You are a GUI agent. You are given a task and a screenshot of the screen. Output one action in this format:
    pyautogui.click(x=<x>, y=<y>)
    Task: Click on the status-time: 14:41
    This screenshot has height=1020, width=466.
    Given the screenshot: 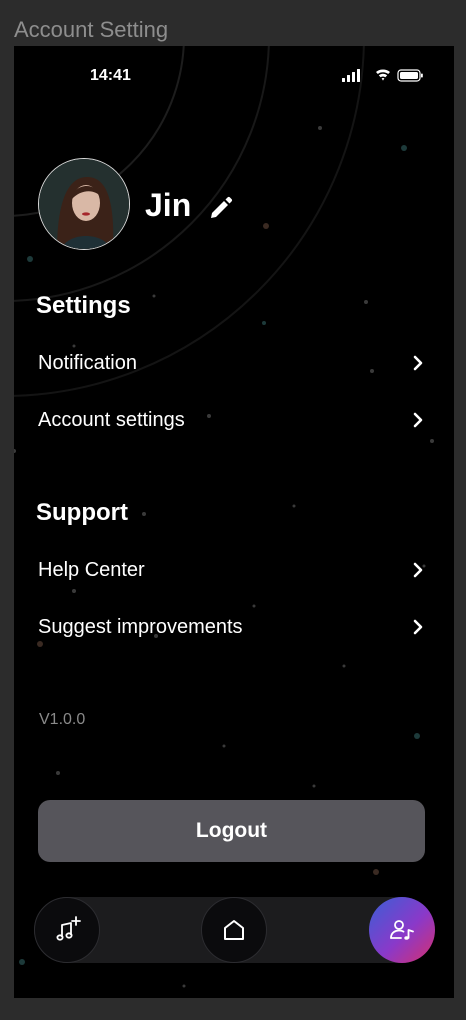 What is the action you would take?
    pyautogui.click(x=110, y=75)
    